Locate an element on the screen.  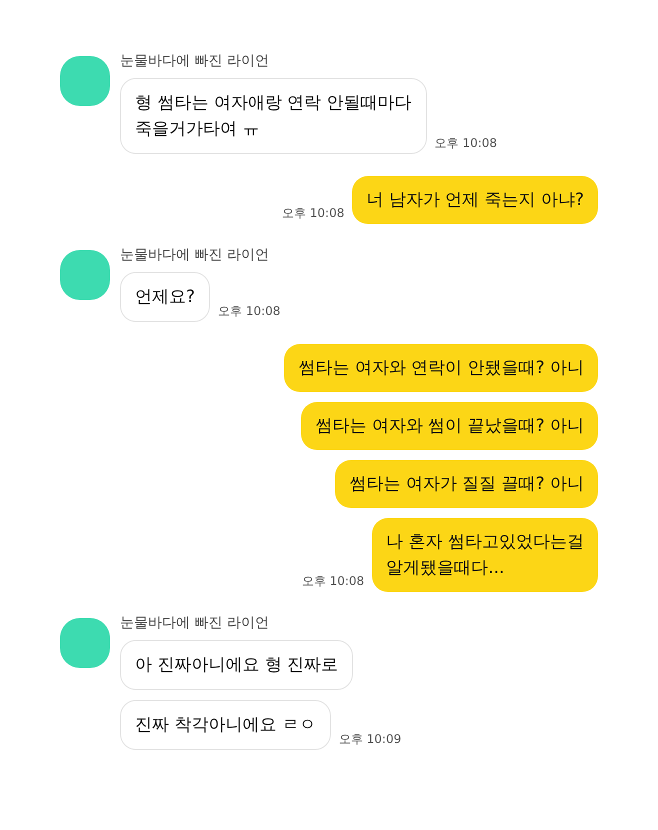
message-bubble: 형 썸타는 여자애랑 연락 안될때마다 죽을거가타여 ㅠ is located at coordinates (273, 116).